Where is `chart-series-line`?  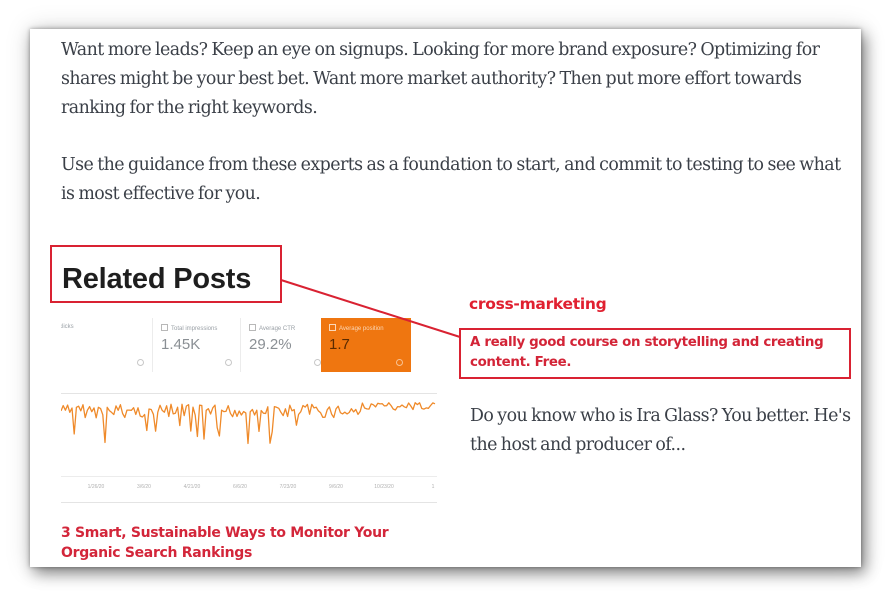 chart-series-line is located at coordinates (248, 423).